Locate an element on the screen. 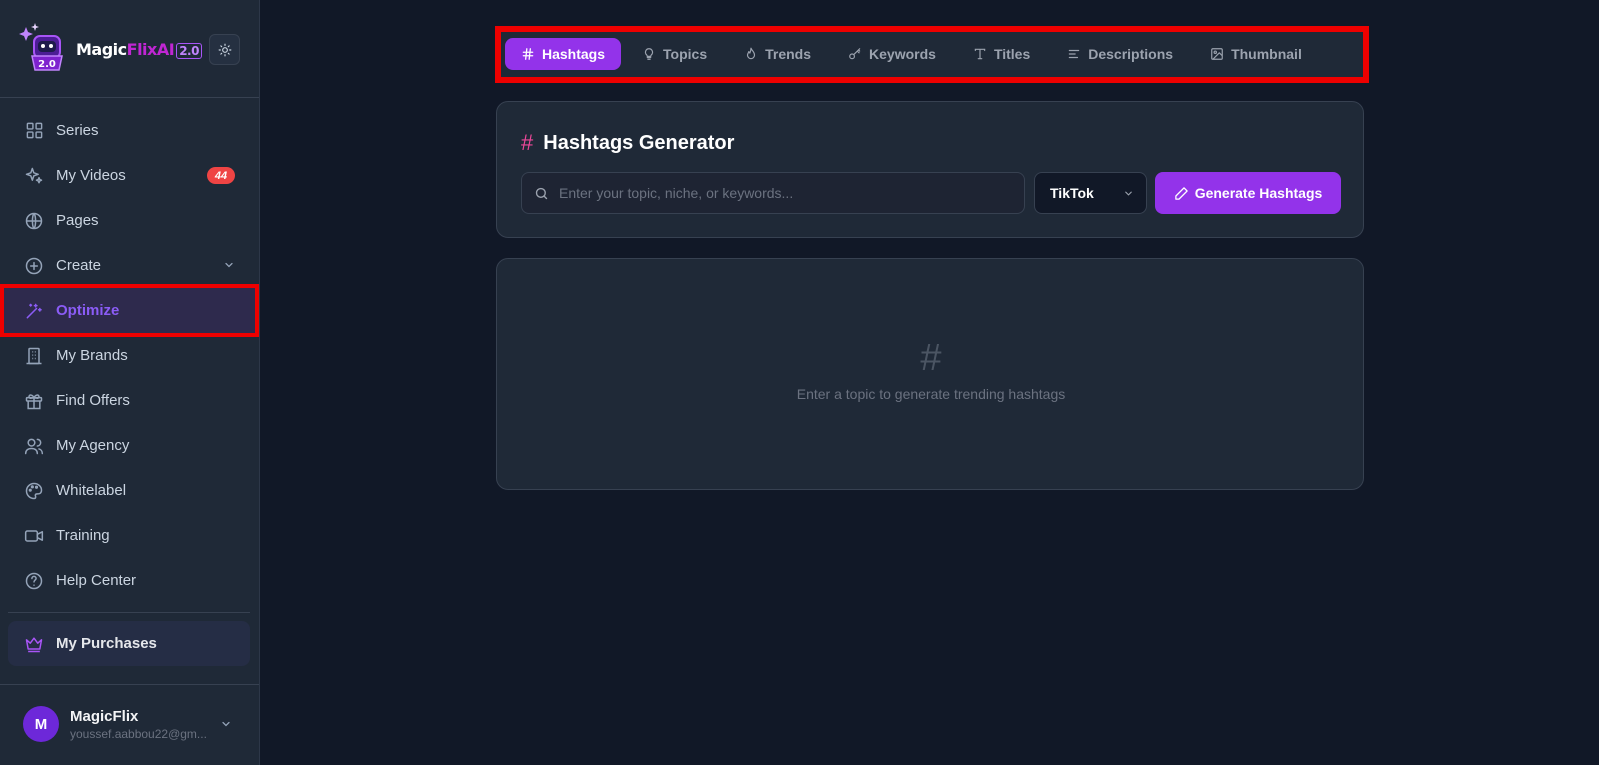 This screenshot has width=1599, height=765. help-circle-icon is located at coordinates (34, 581).